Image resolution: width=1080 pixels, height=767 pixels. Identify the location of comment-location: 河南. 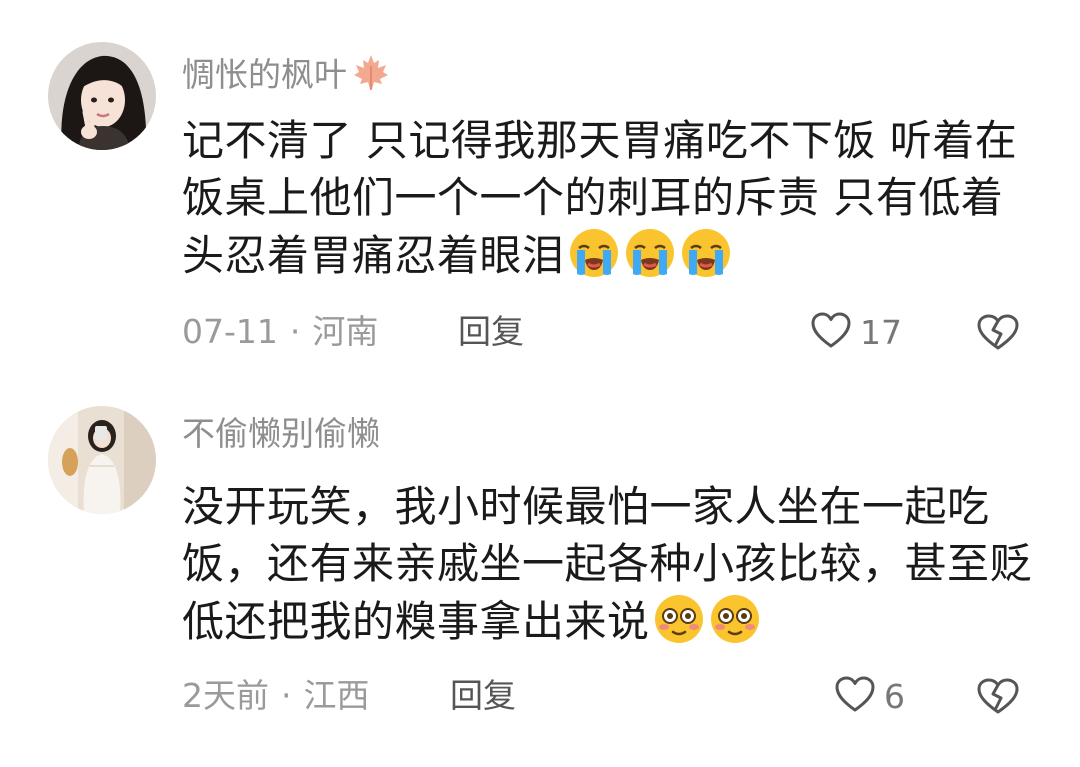
(345, 331).